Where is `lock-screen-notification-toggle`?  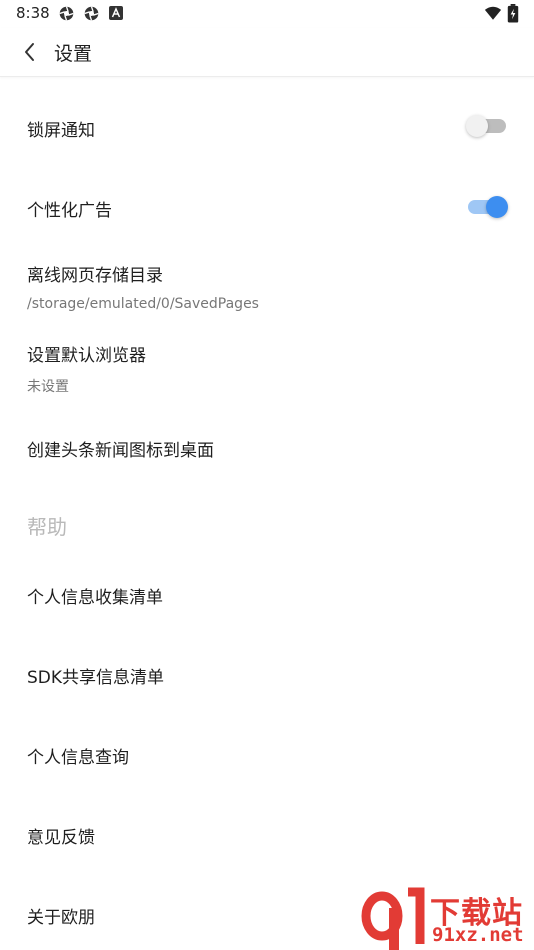 lock-screen-notification-toggle is located at coordinates (487, 126).